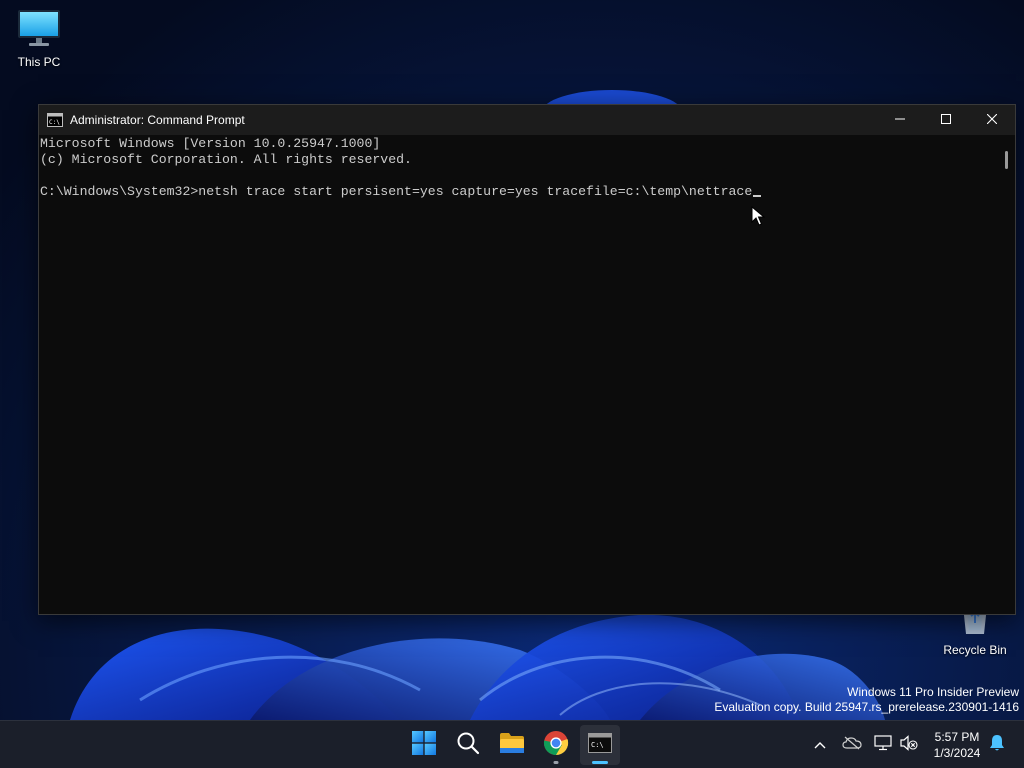 This screenshot has width=1024, height=768. What do you see at coordinates (975, 650) in the screenshot?
I see `desktop-icon-label: Recycle Bin` at bounding box center [975, 650].